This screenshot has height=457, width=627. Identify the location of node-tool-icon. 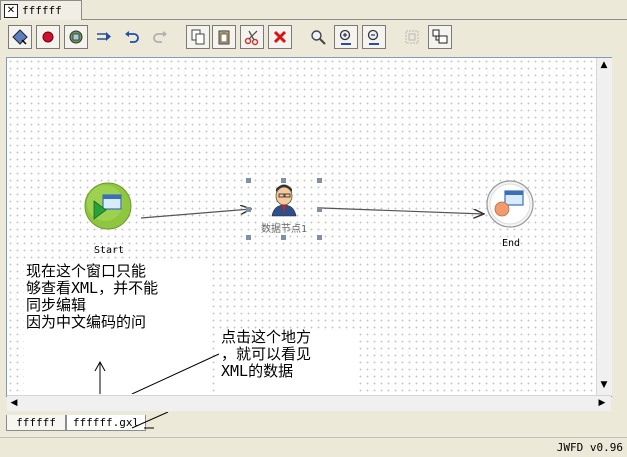
(76, 37).